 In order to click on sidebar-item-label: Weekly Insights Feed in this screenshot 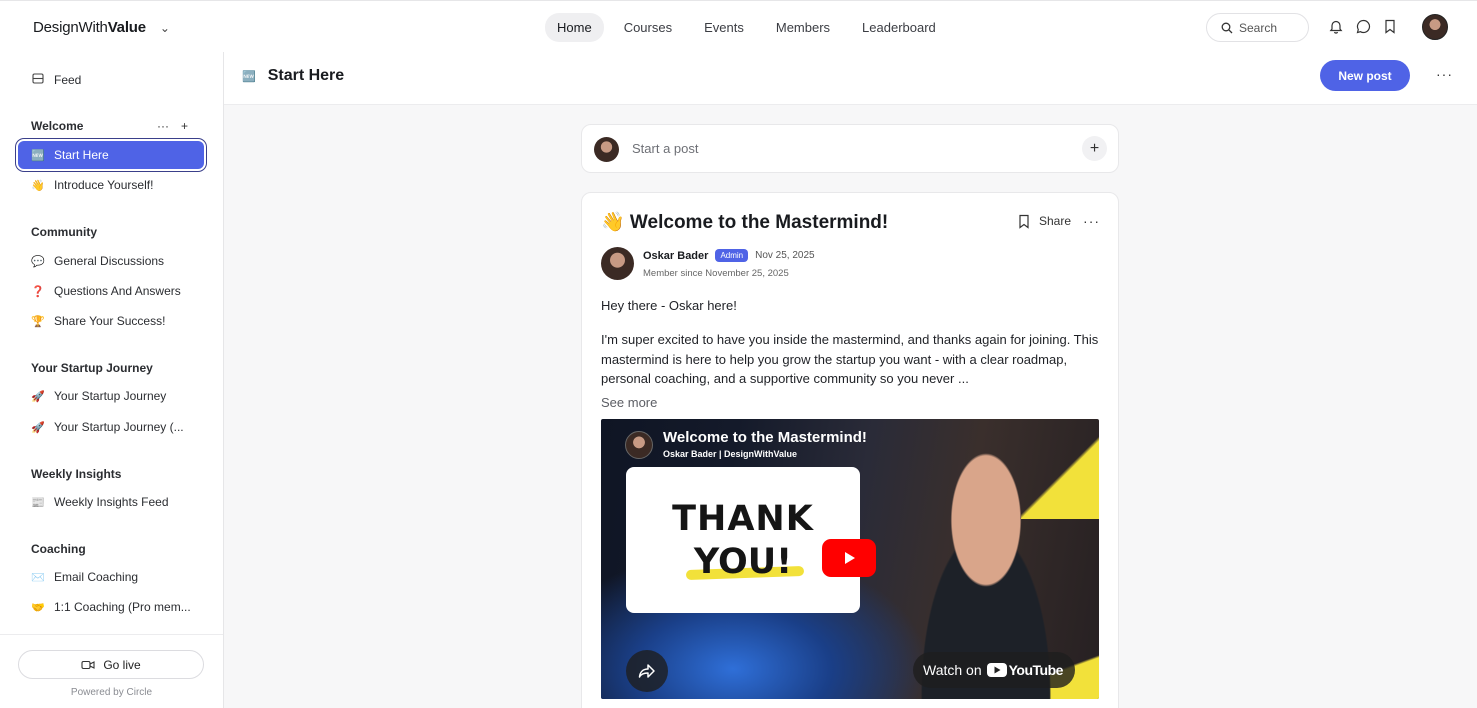, I will do `click(111, 502)`.